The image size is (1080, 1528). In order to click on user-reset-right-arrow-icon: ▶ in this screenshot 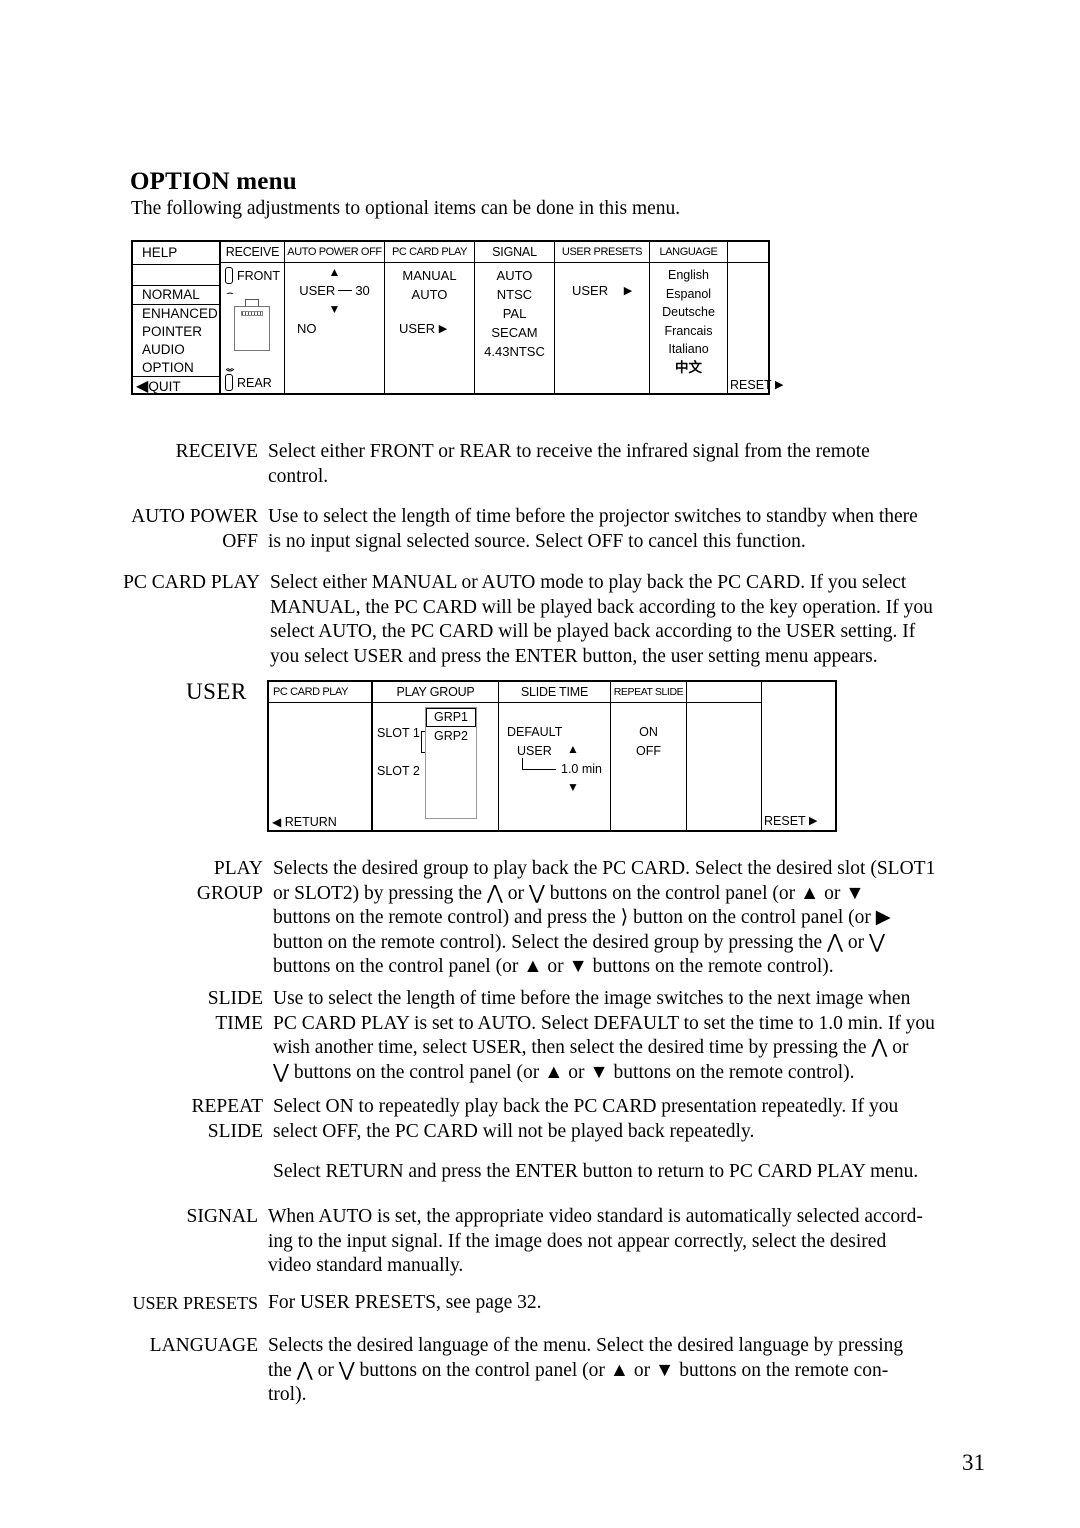, I will do `click(813, 821)`.